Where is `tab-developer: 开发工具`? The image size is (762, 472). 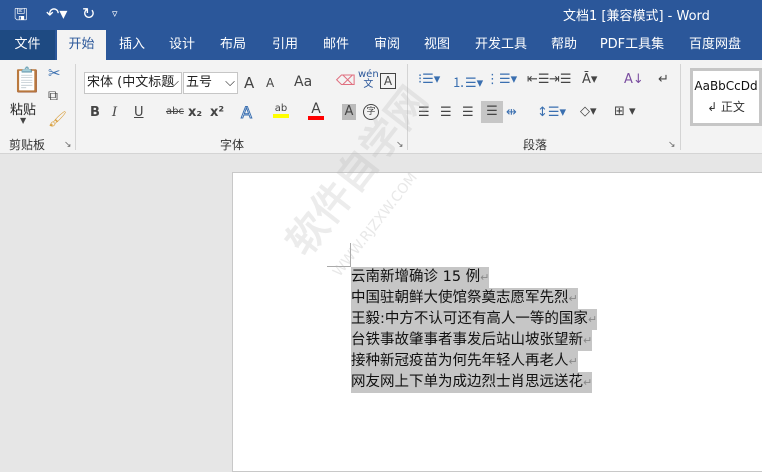 tab-developer: 开发工具 is located at coordinates (501, 45).